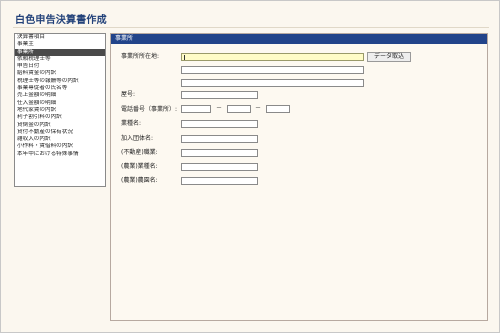 This screenshot has height=333, width=500. Describe the element at coordinates (219, 139) in the screenshot. I see `association-input` at that location.